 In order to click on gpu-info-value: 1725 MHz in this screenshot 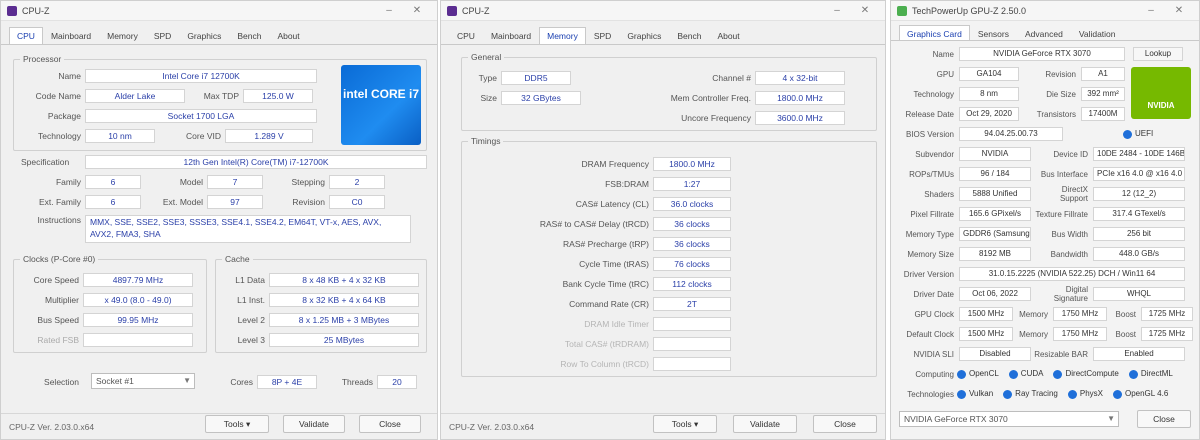, I will do `click(1167, 334)`.